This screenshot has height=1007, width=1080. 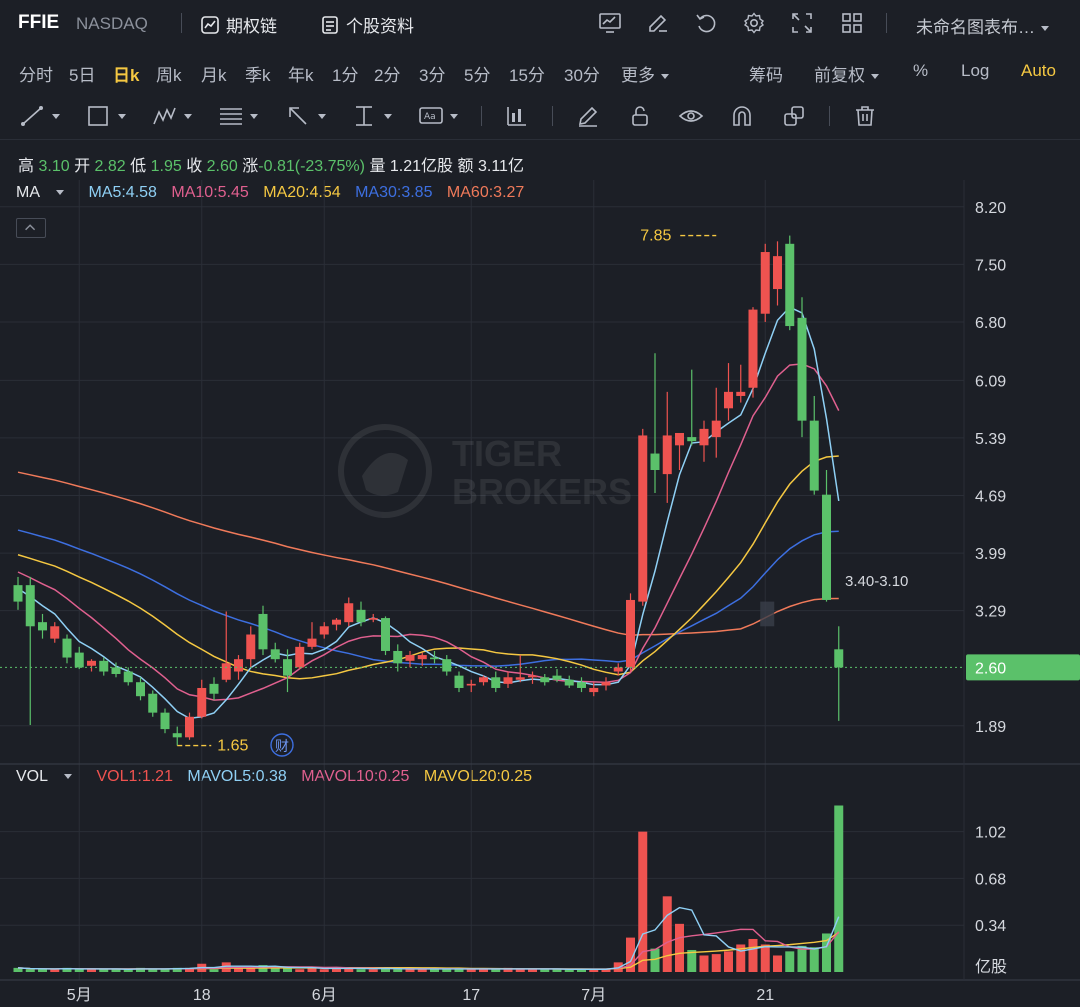 I want to click on eye-icon, so click(x=691, y=116).